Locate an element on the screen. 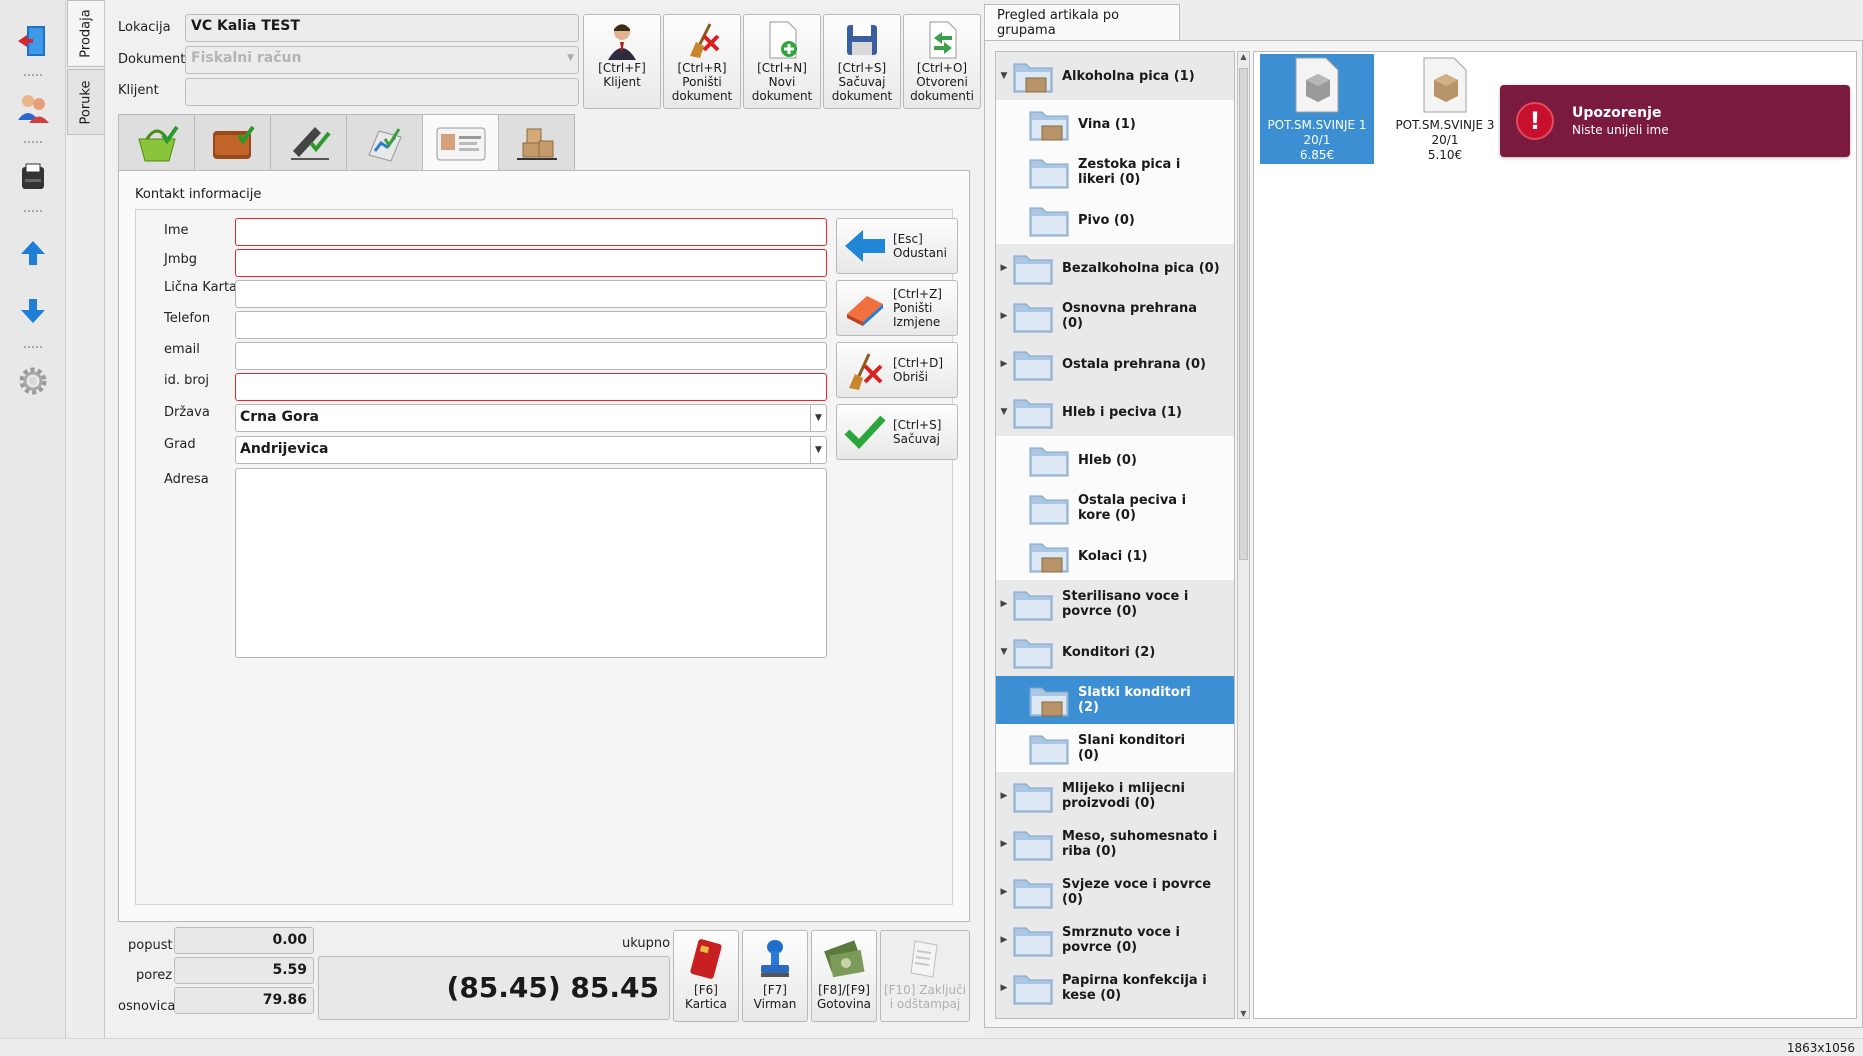 The height and width of the screenshot is (1056, 1863). tree-item: ▼ Konditori (2) is located at coordinates (1115, 652).